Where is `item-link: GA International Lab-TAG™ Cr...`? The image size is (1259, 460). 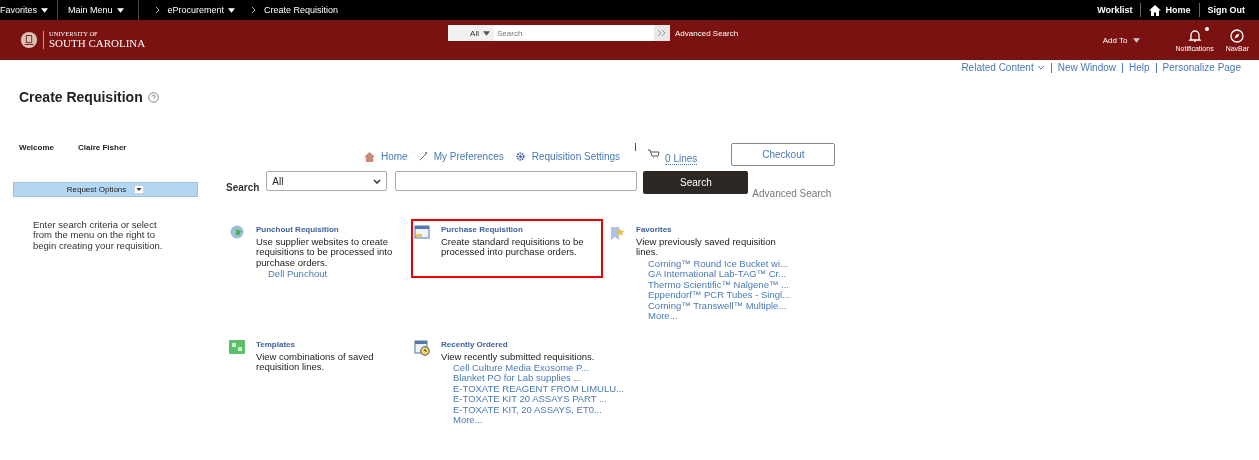 item-link: GA International Lab-TAG™ Cr... is located at coordinates (719, 274).